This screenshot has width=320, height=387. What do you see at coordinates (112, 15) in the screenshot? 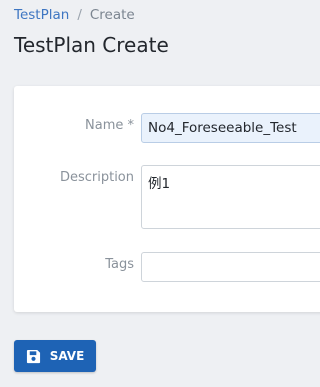
I see `breadcrumb-current: Create` at bounding box center [112, 15].